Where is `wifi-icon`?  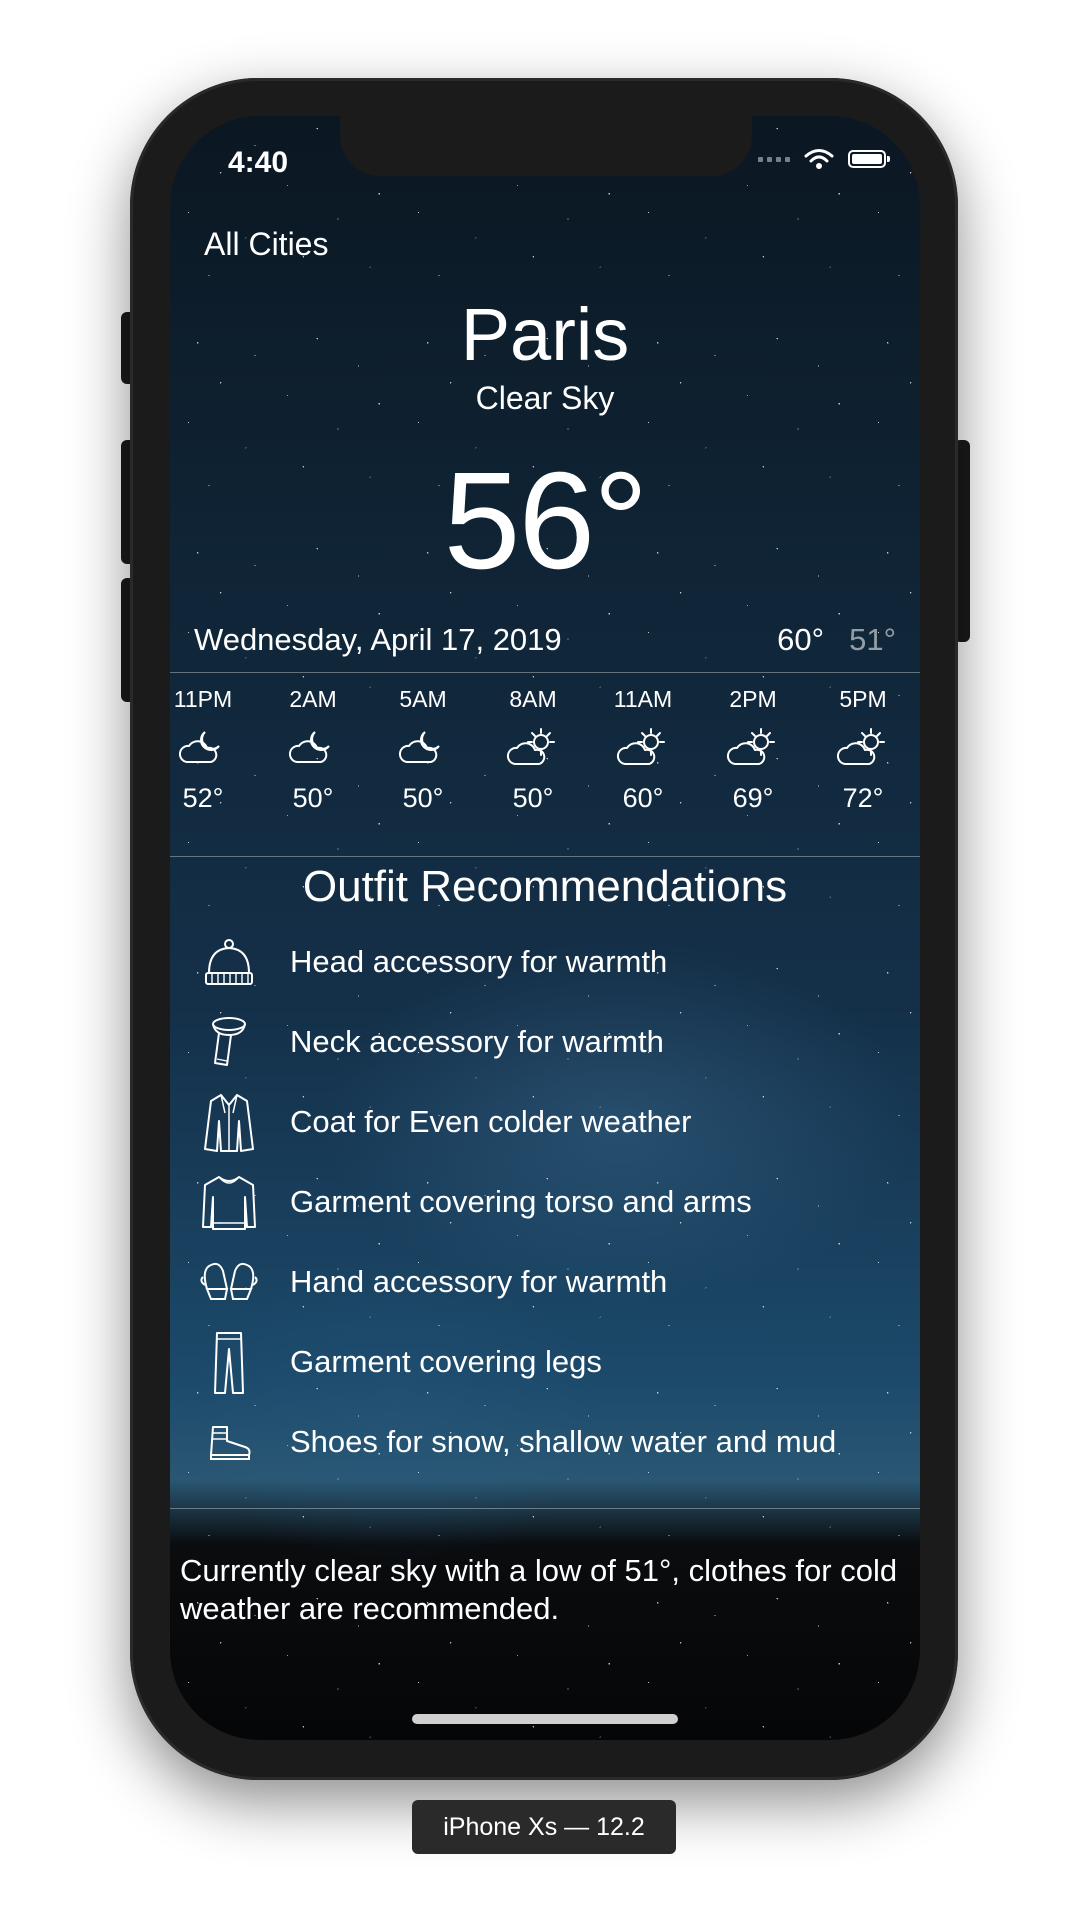 wifi-icon is located at coordinates (819, 159).